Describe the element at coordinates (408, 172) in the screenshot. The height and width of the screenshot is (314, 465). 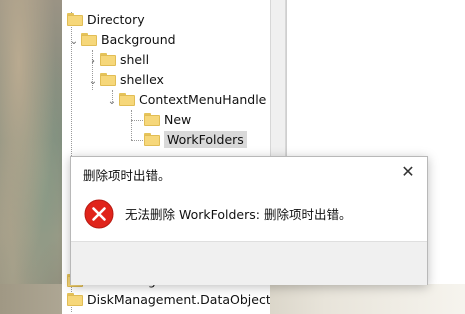
I see `close-icon: ✕` at that location.